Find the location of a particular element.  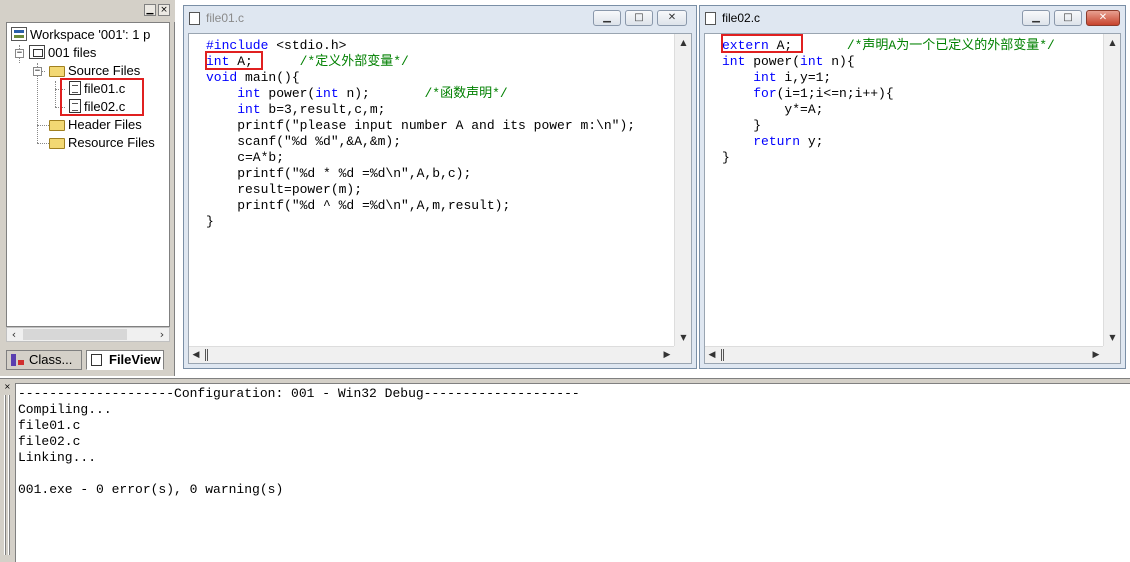

header-files-label: Header Files is located at coordinates (105, 124).